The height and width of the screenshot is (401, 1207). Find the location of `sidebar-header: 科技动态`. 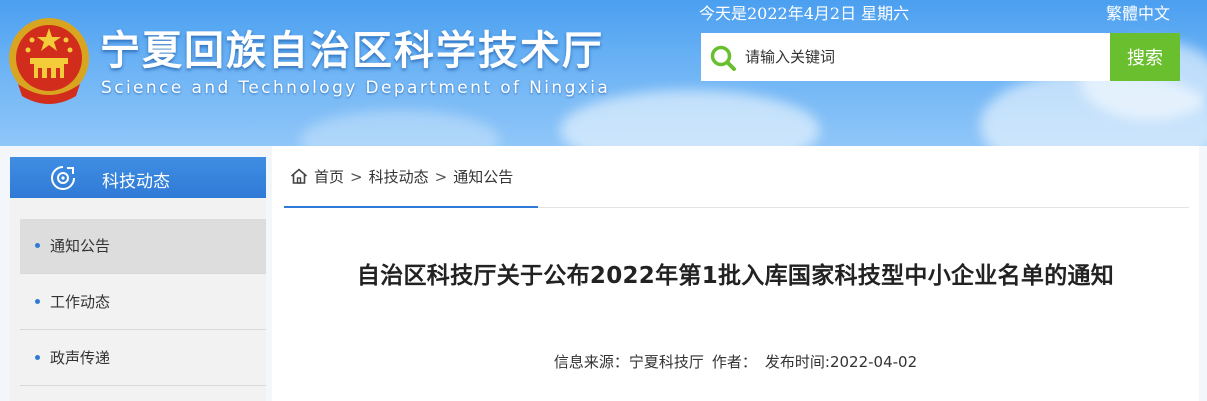

sidebar-header: 科技动态 is located at coordinates (138, 177).